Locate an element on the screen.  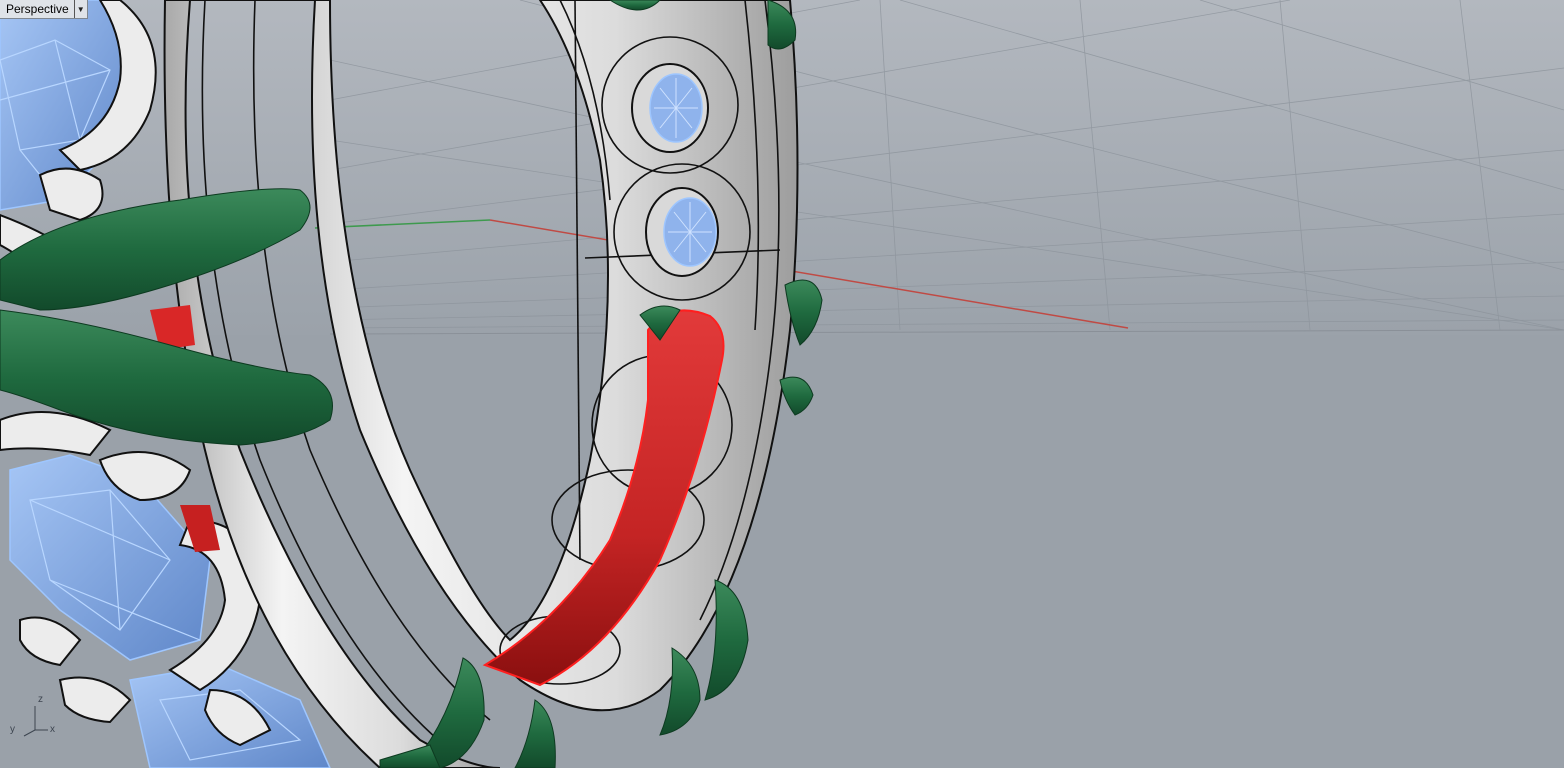
axis-label-z: z is located at coordinates (40, 699).